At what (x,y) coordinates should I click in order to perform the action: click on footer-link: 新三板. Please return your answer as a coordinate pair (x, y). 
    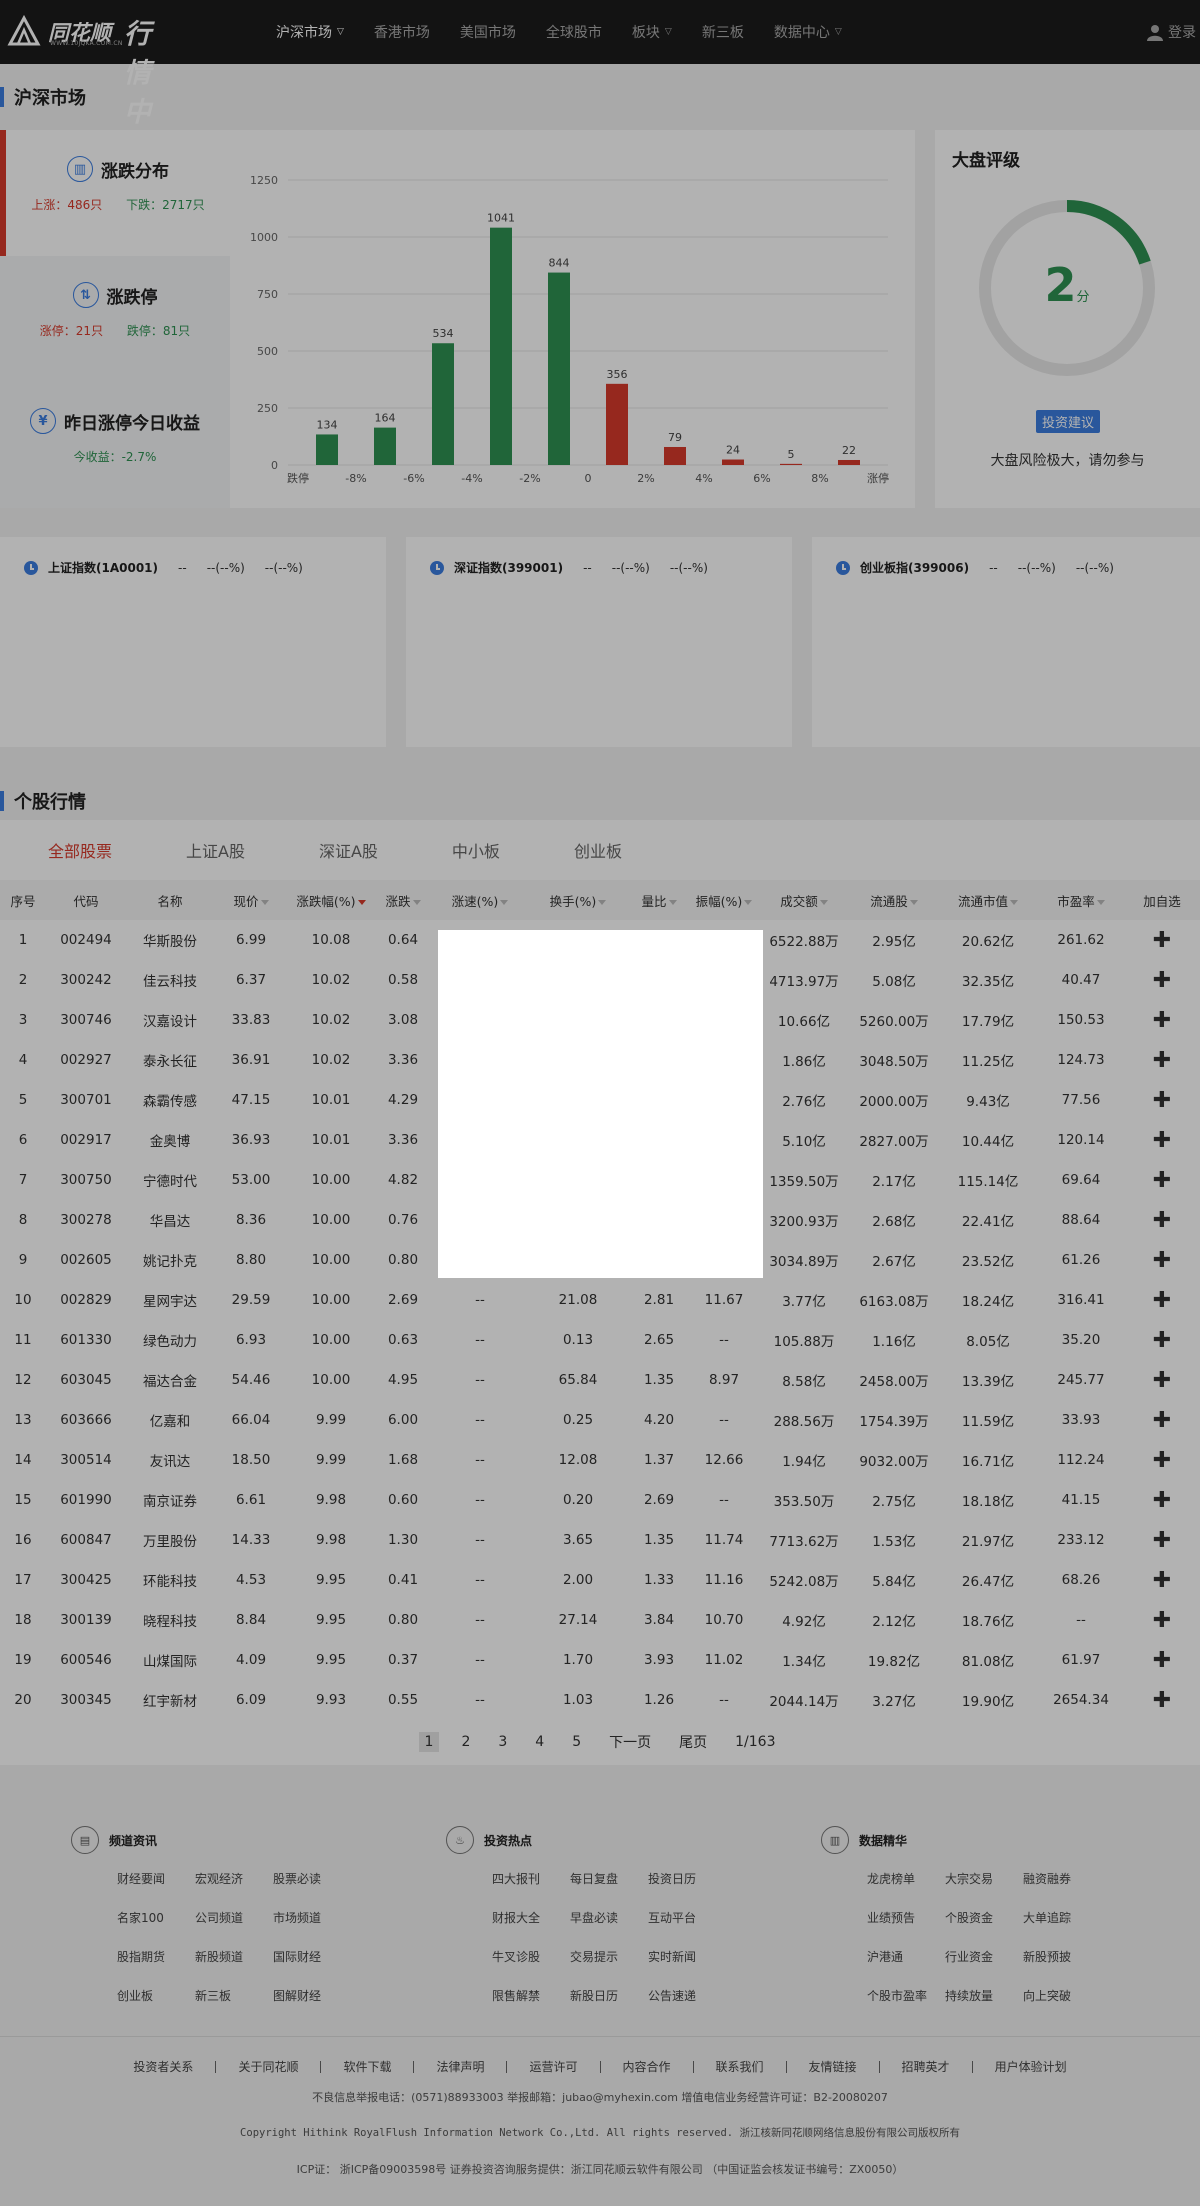
    Looking at the image, I should click on (234, 1995).